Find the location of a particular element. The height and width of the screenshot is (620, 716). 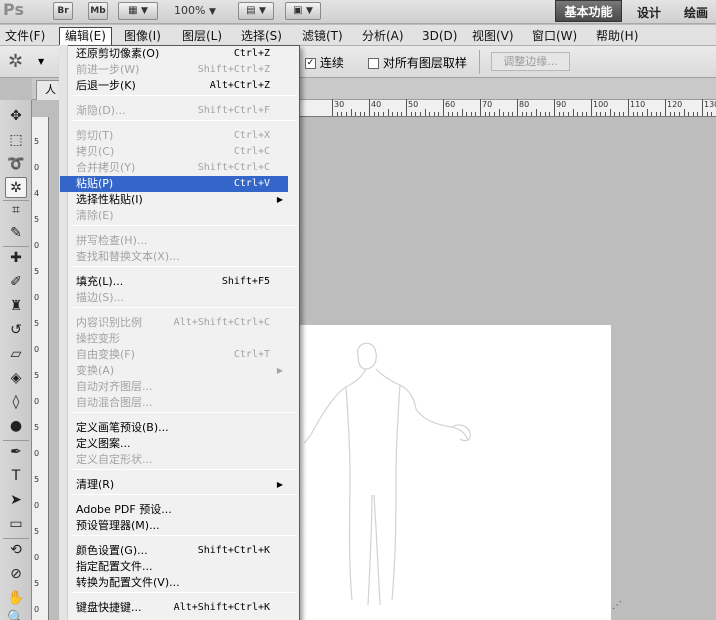

type-tool-icon: T is located at coordinates (16, 476).